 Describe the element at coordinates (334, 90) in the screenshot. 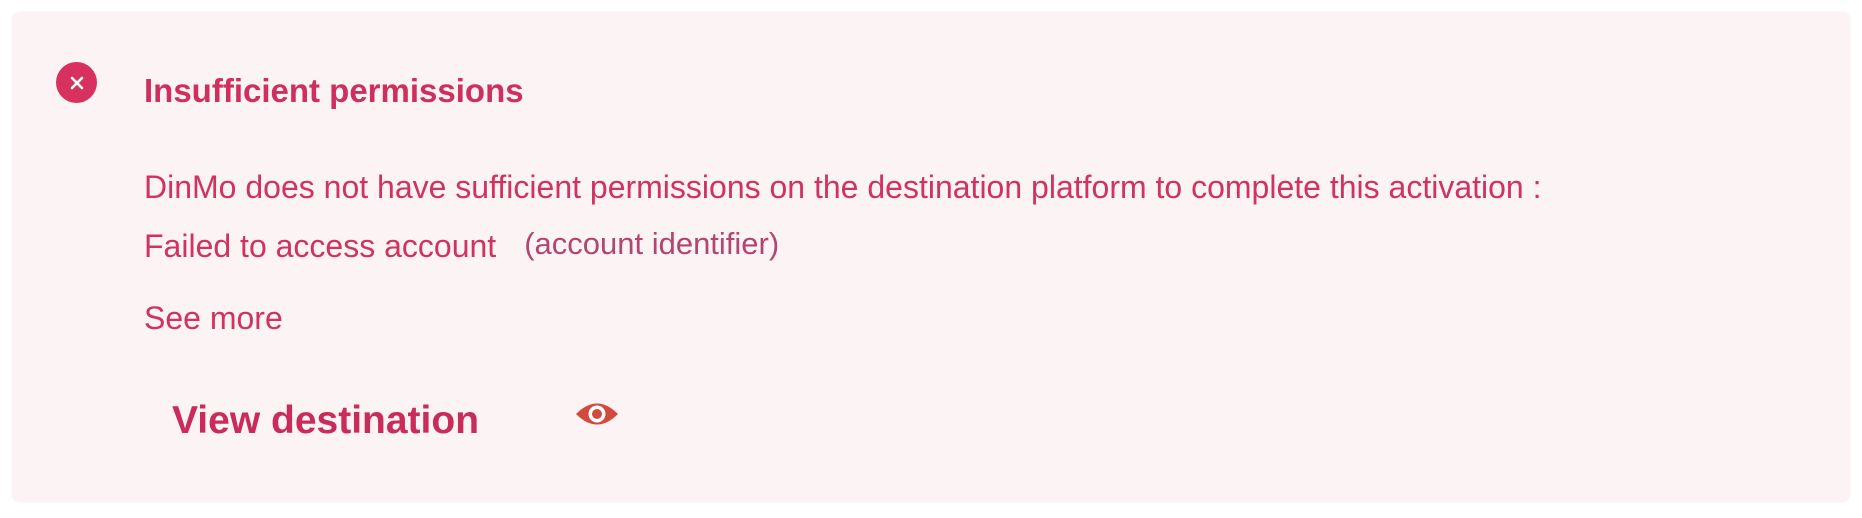

I see `alert-title: Insufficient permissions` at that location.